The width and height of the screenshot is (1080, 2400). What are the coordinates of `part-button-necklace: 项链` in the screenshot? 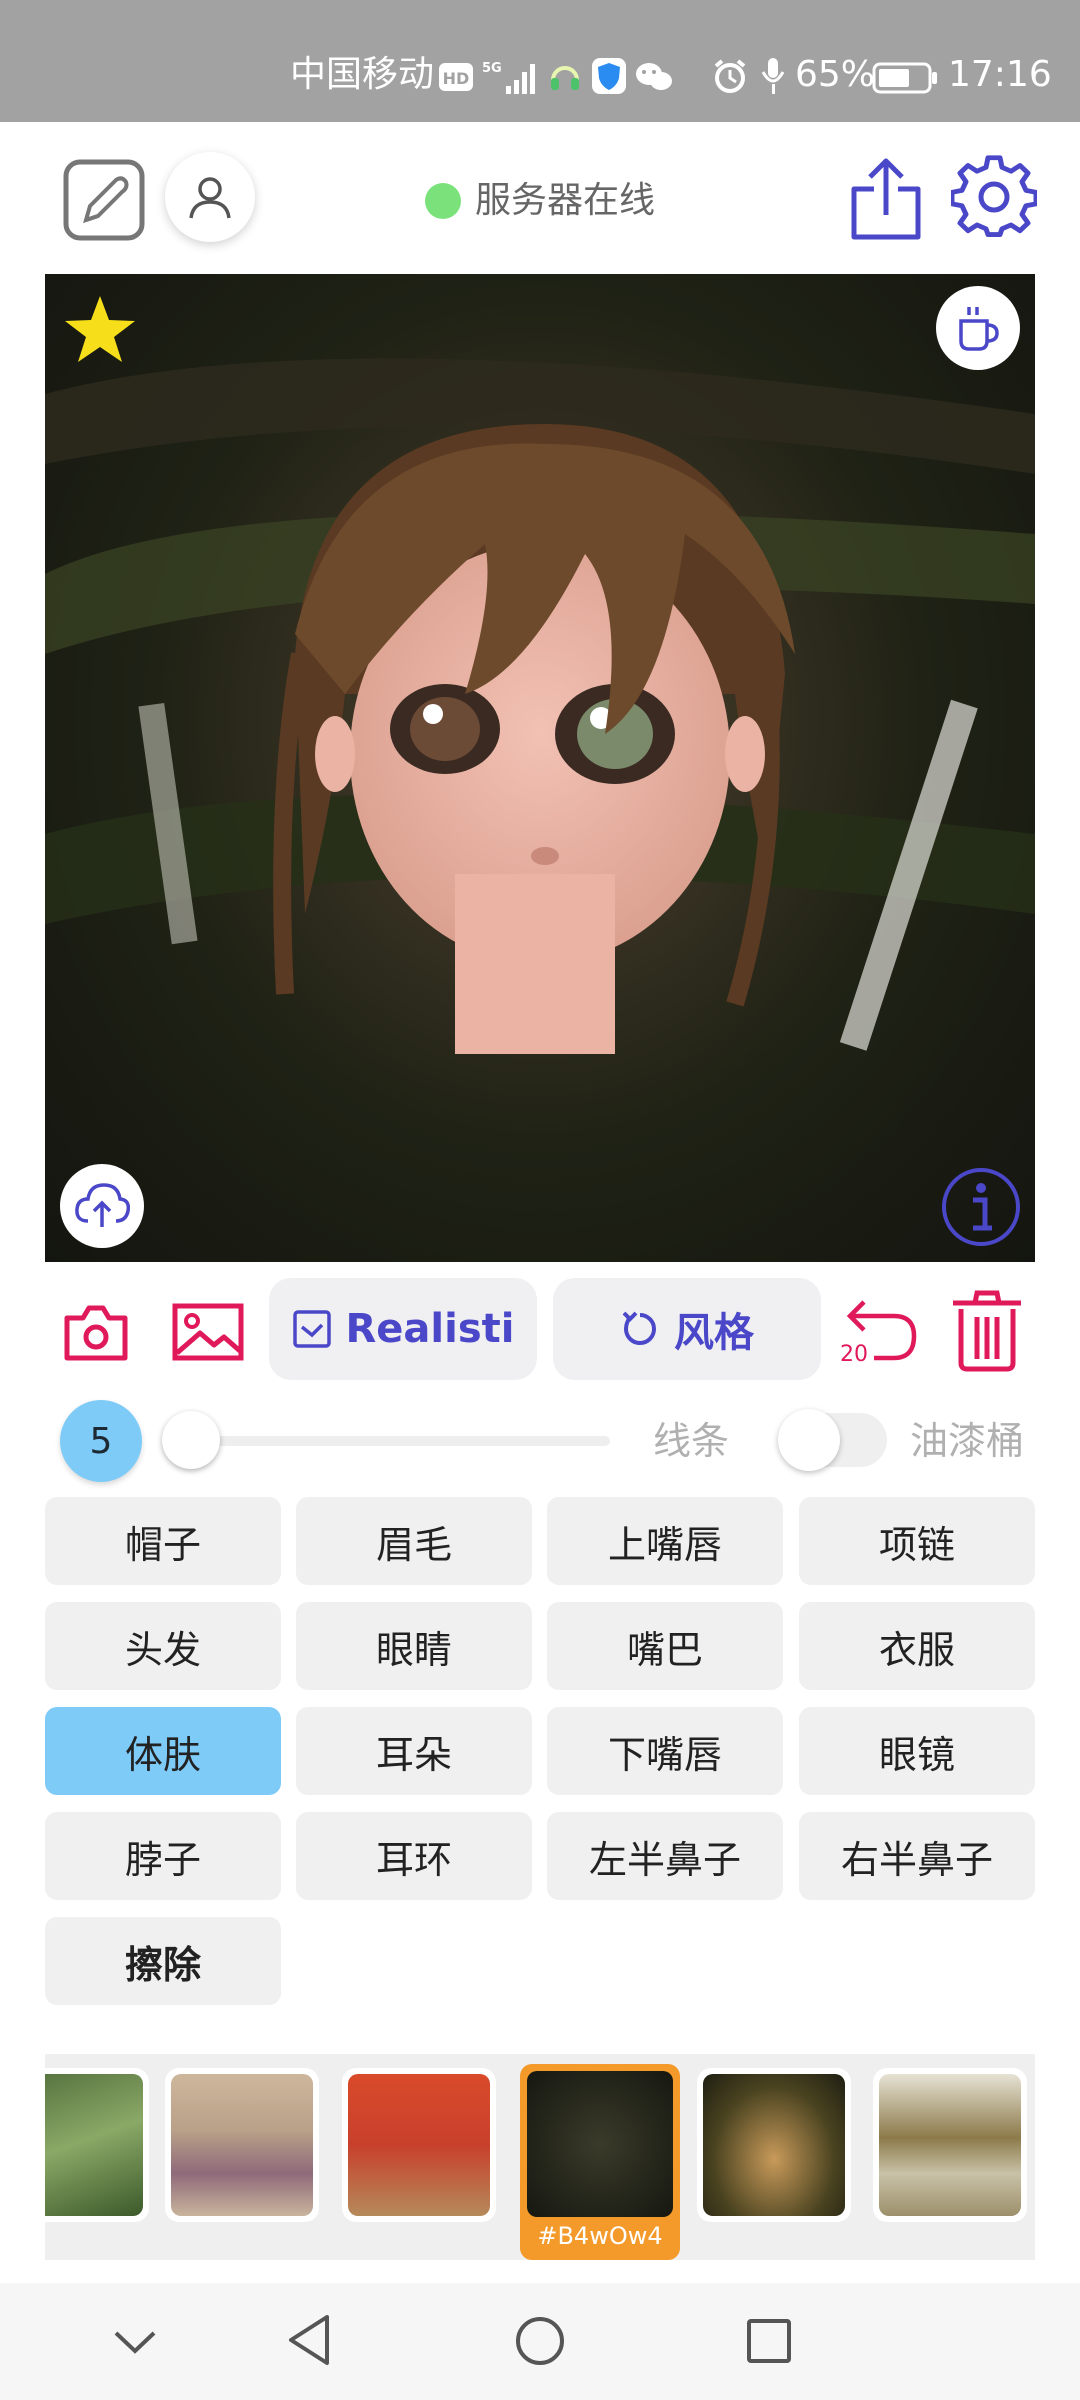 It's located at (917, 1541).